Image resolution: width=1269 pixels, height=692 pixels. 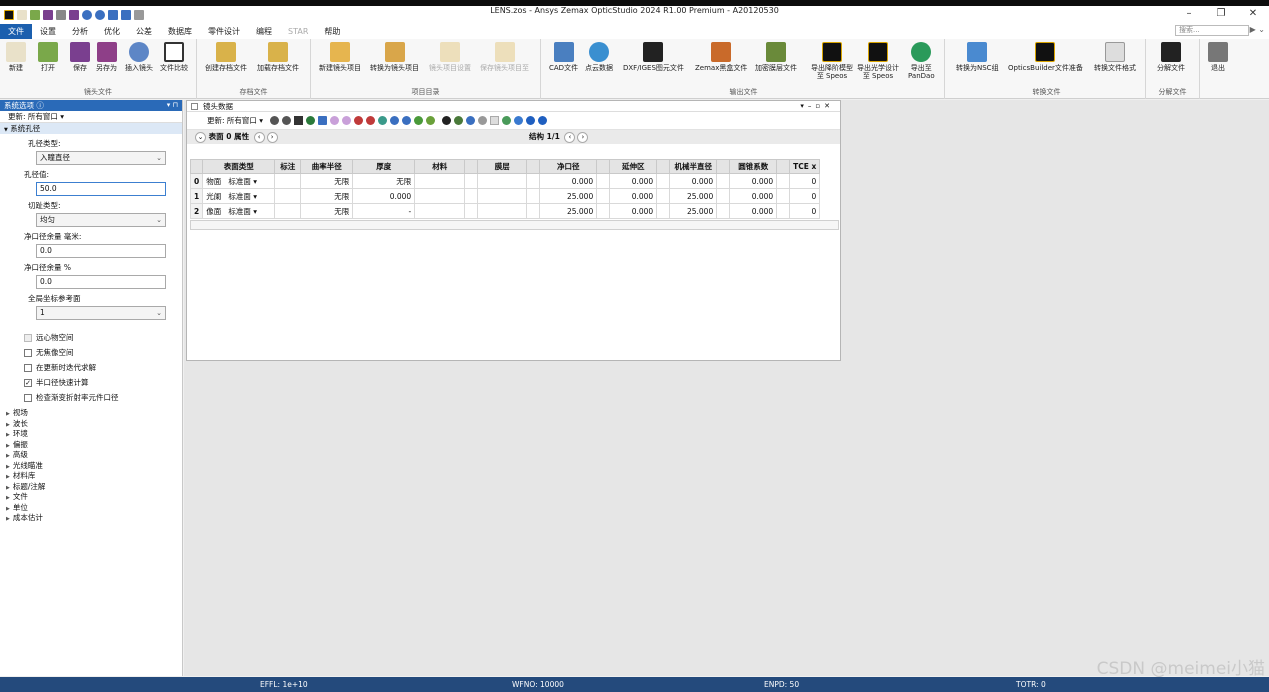 What do you see at coordinates (311, 120) in the screenshot?
I see `globe-icon` at bounding box center [311, 120].